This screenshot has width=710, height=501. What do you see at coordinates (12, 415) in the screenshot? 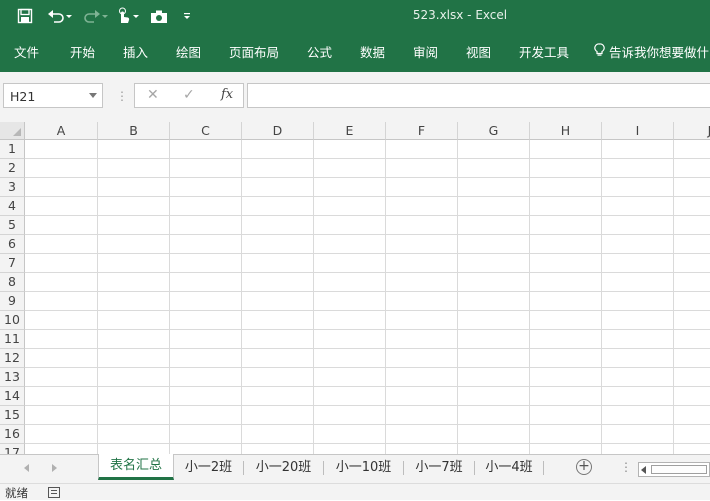
I see `row-header: 15` at bounding box center [12, 415].